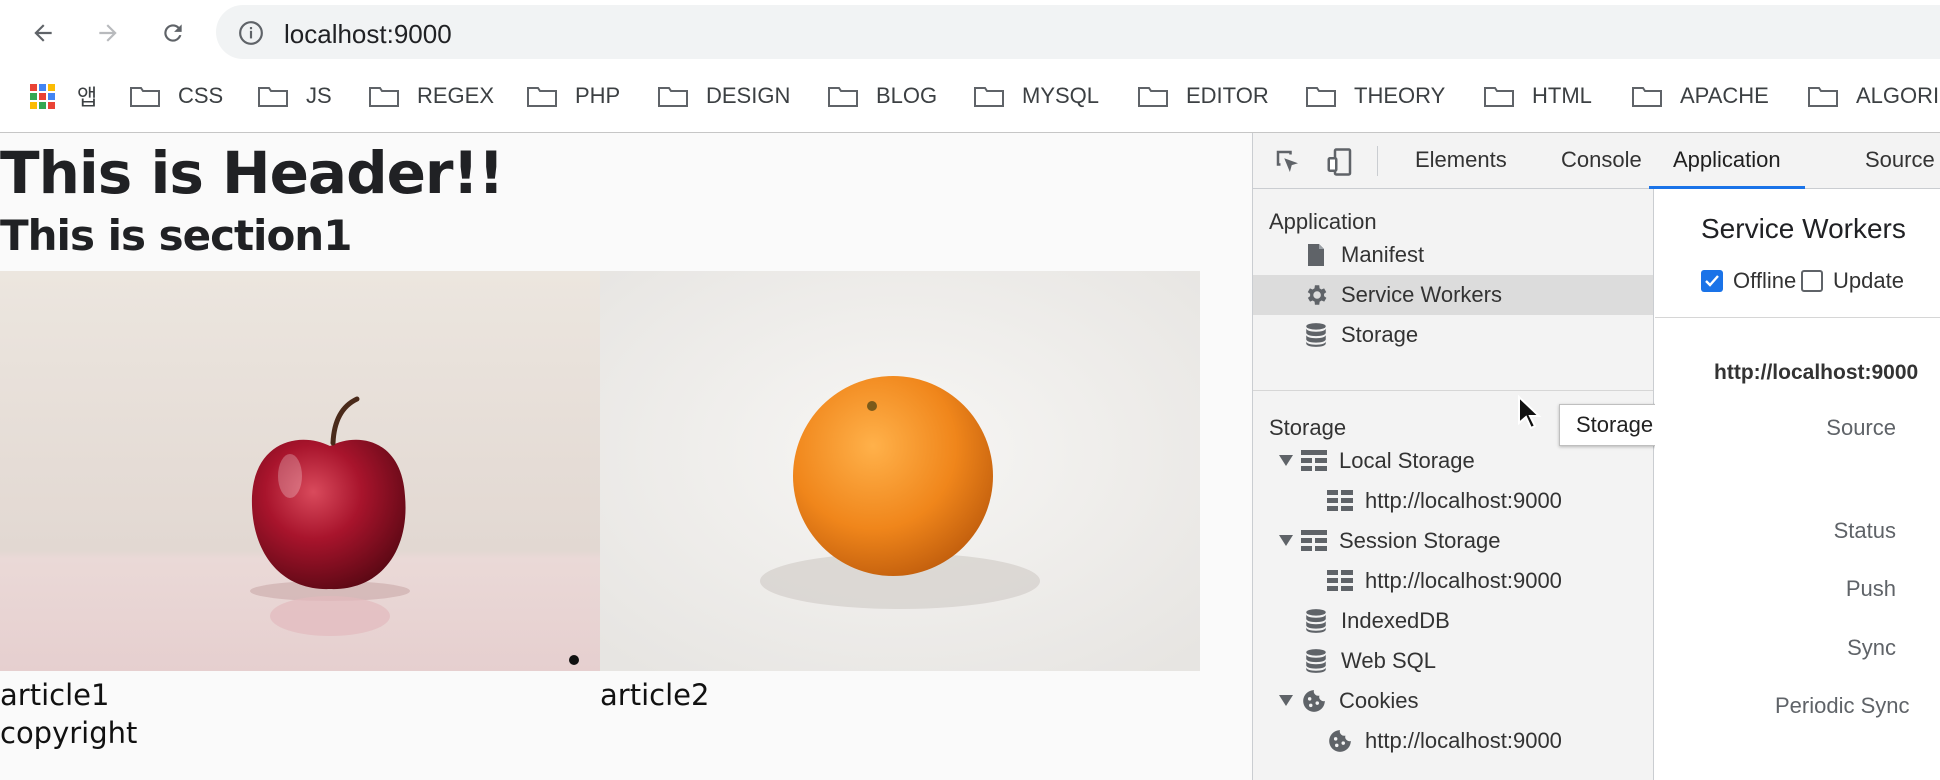  What do you see at coordinates (1420, 540) in the screenshot?
I see `sidebar-item-label: Session Storage` at bounding box center [1420, 540].